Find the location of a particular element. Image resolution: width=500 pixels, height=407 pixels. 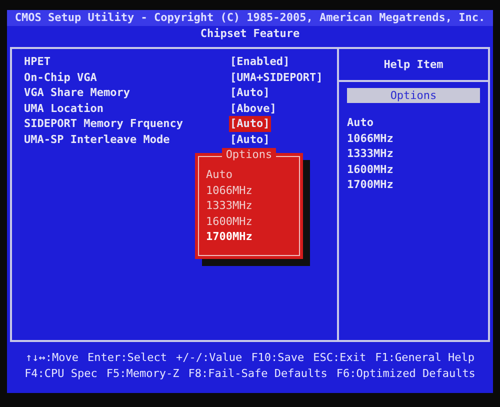

setting-label: HPET is located at coordinates (126, 62).